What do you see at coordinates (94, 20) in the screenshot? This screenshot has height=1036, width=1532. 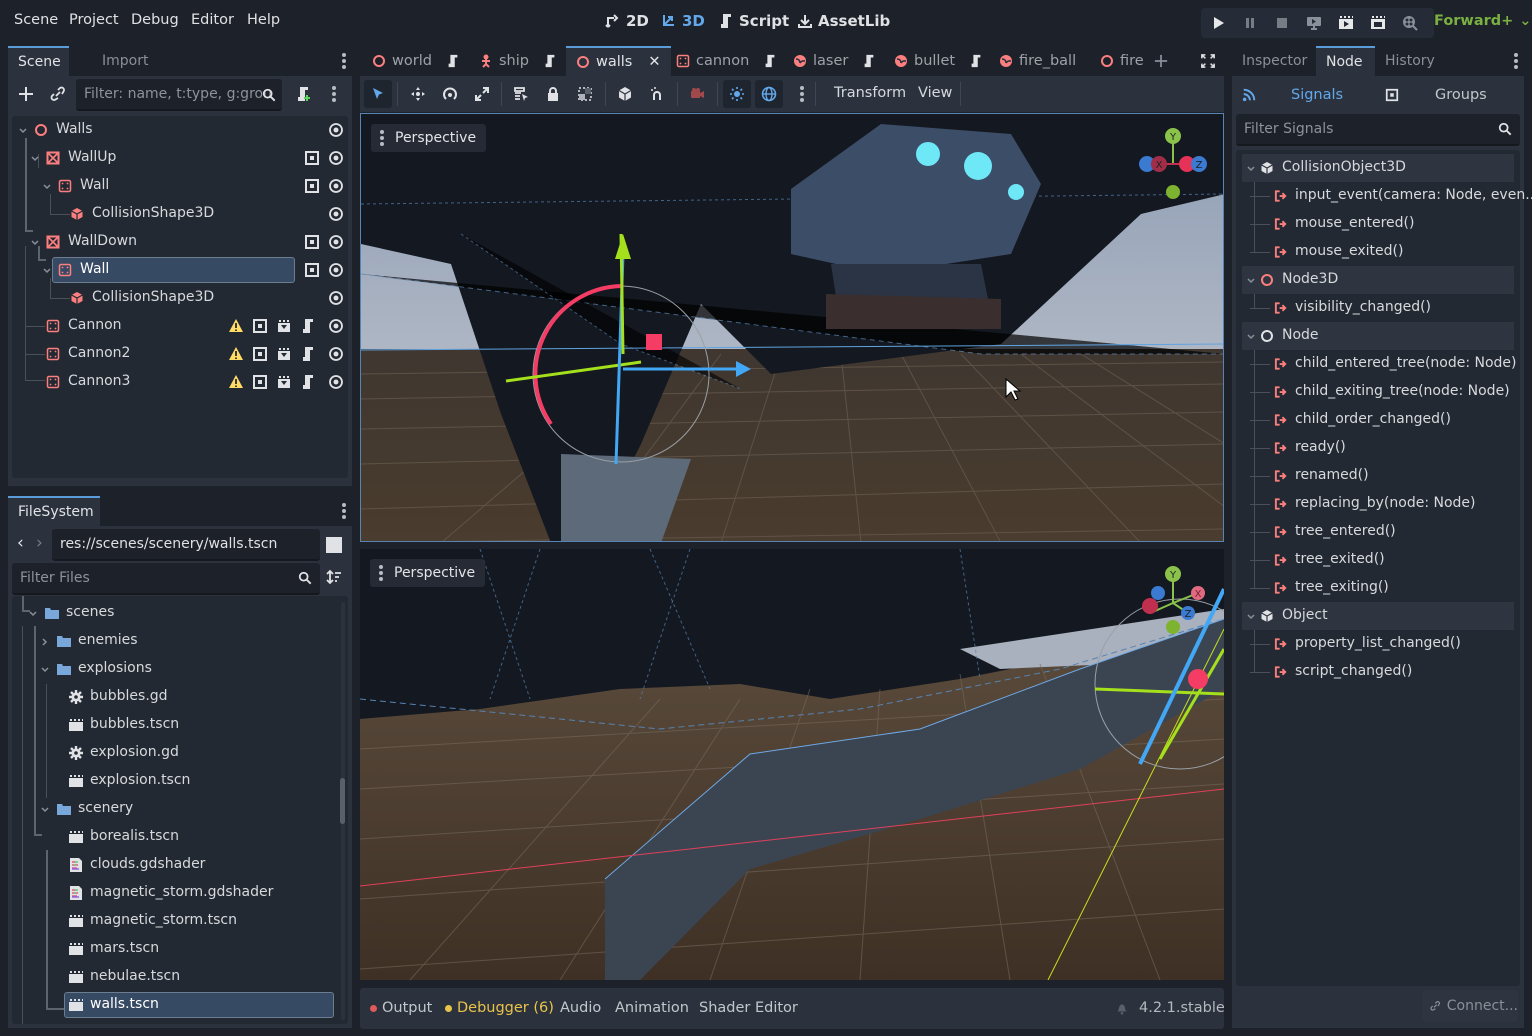 I see `menu-project: Project` at bounding box center [94, 20].